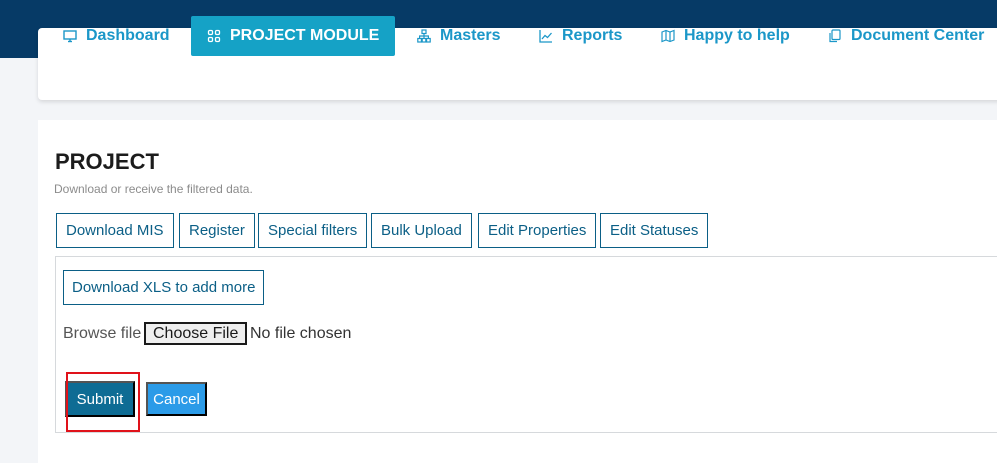  Describe the element at coordinates (115, 230) in the screenshot. I see `download-mis-button: Download MIS` at that location.